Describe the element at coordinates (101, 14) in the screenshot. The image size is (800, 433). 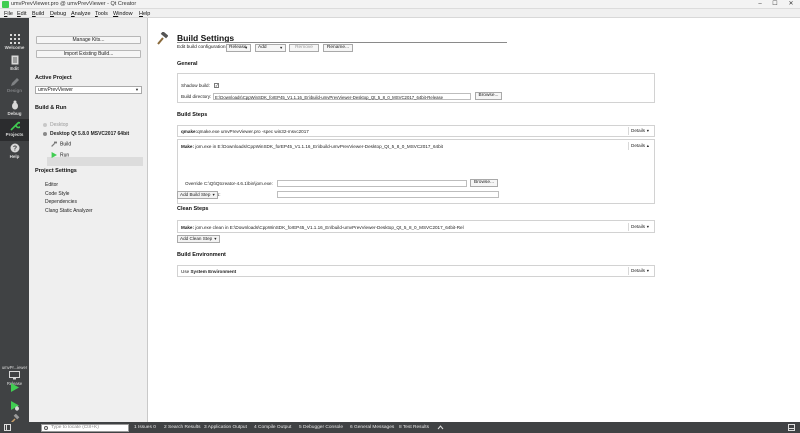
I see `menu-tools: Tools` at that location.